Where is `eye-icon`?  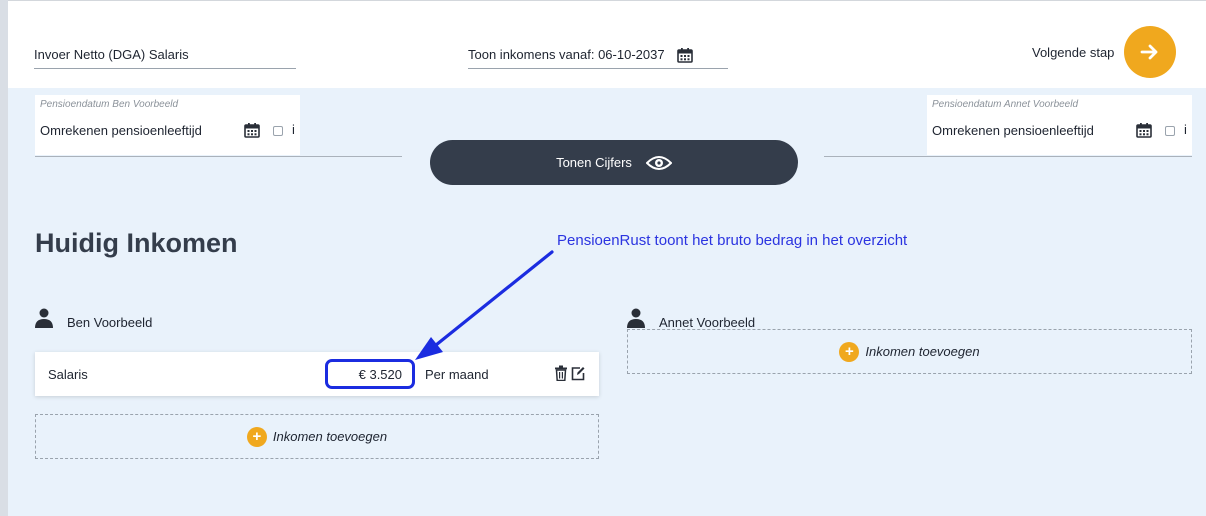 eye-icon is located at coordinates (658, 162).